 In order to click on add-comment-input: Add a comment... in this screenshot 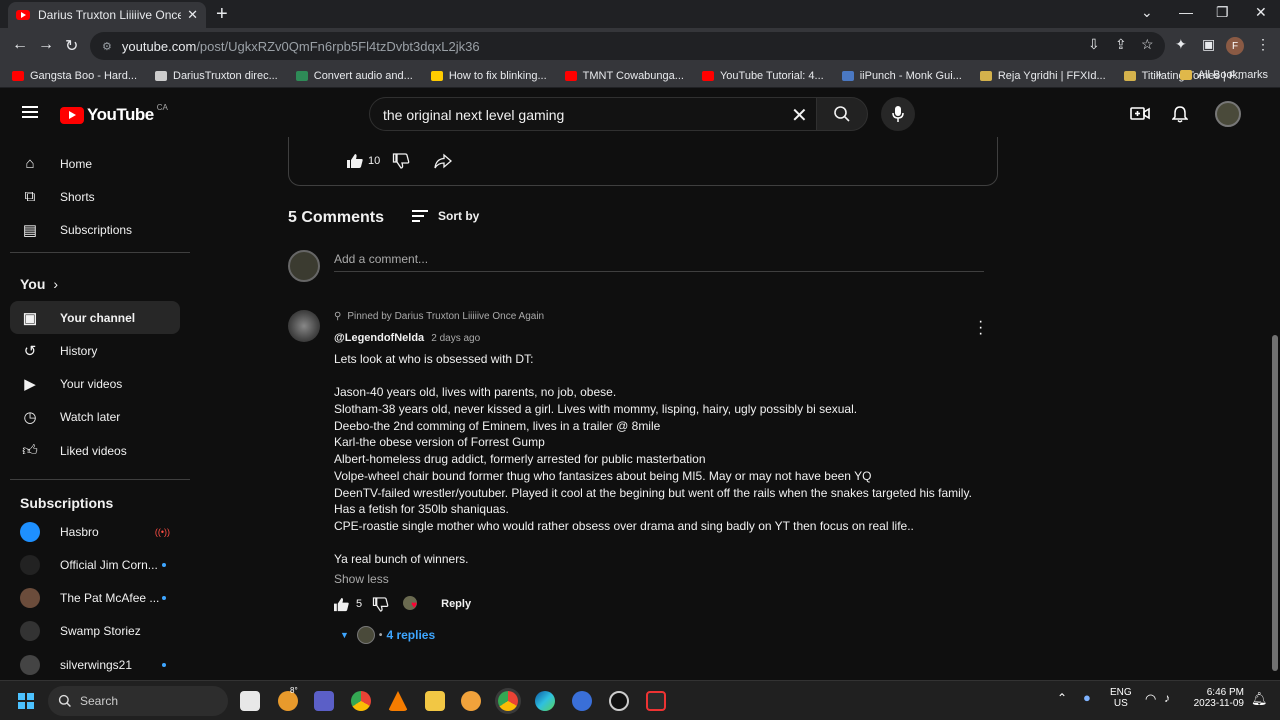, I will do `click(659, 262)`.